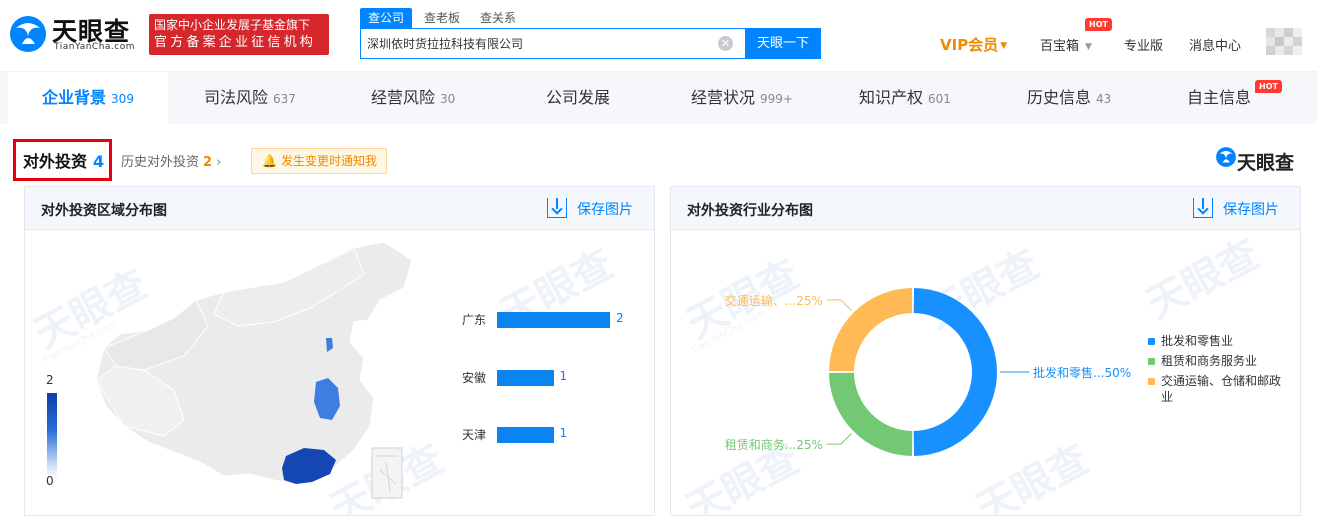 The image size is (1317, 520). I want to click on legend-label: 交通运输、仓储和邮政业, so click(1221, 389).